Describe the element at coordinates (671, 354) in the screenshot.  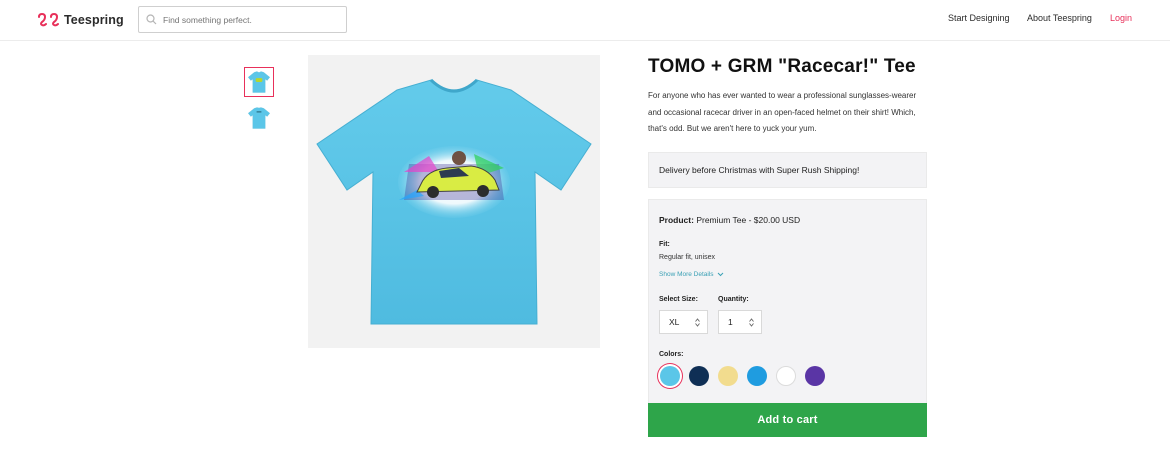
I see `colors-label: Colors:` at that location.